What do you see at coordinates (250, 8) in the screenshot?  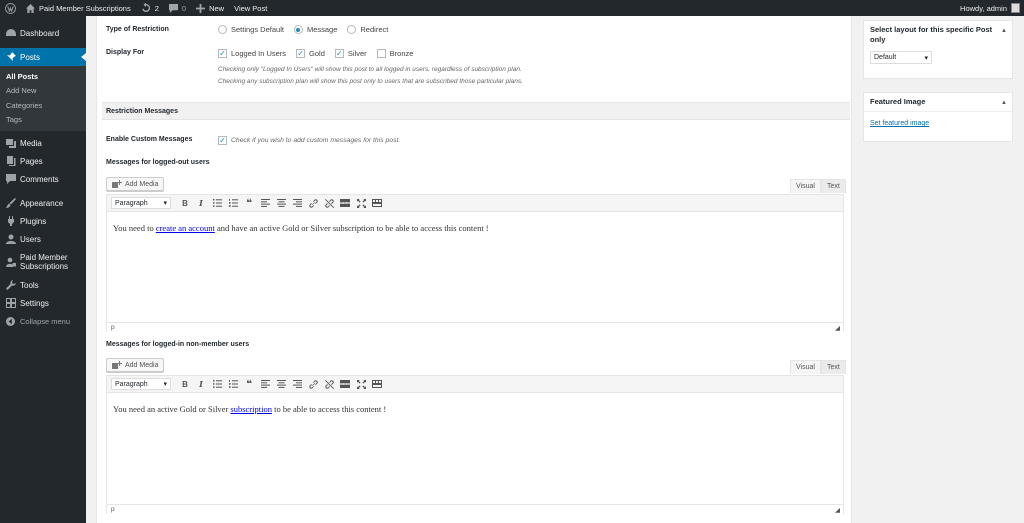 I see `view-post-link: View Post` at bounding box center [250, 8].